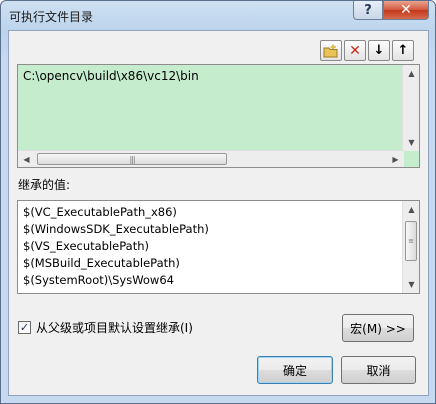 This screenshot has width=436, height=404. I want to click on editor-horizontal-scroll-thumb: |||, so click(132, 159).